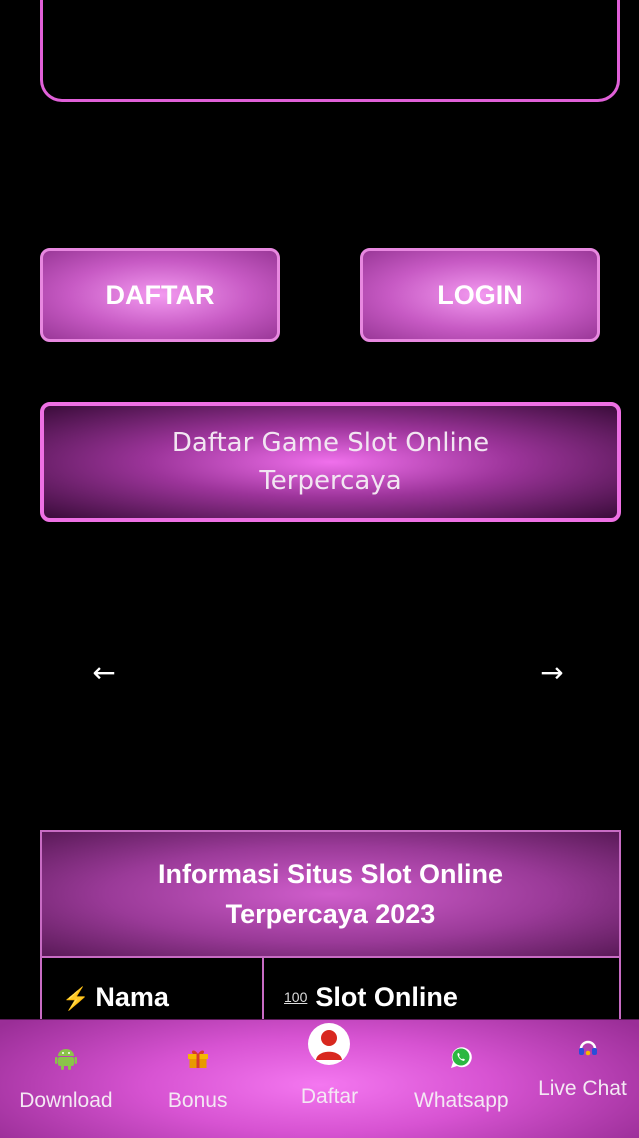  Describe the element at coordinates (65, 1058) in the screenshot. I see `android-icon` at that location.